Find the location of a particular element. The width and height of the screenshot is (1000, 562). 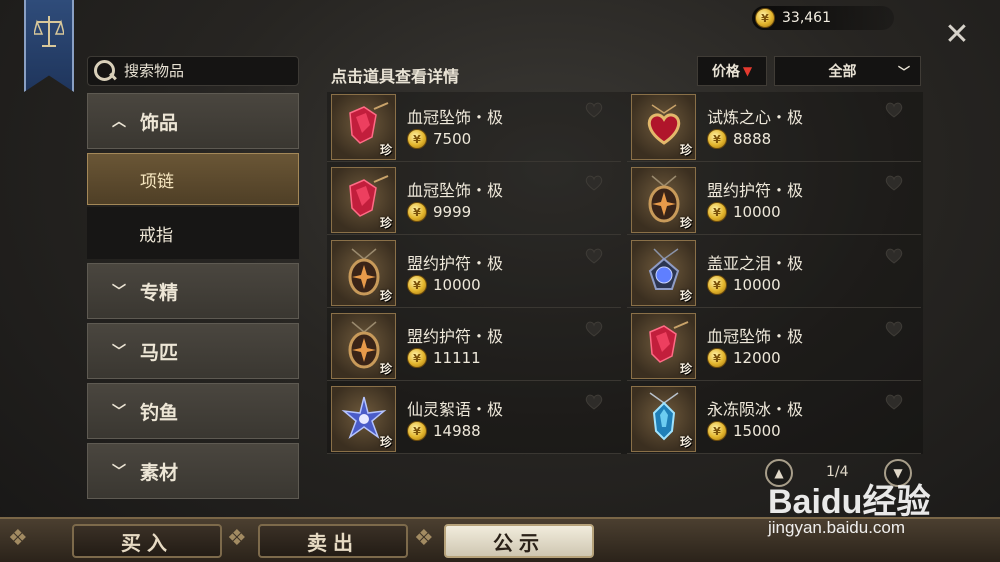

watermark-logo: Baidu经验 is located at coordinates (849, 502).